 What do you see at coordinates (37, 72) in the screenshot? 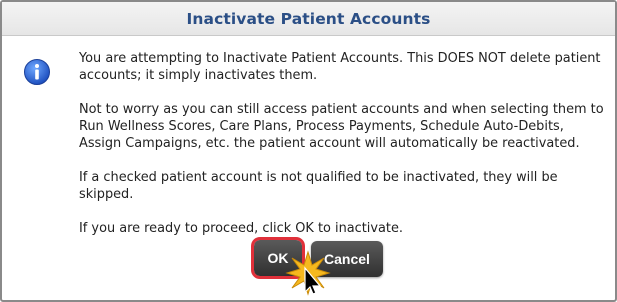
I see `info-icon` at bounding box center [37, 72].